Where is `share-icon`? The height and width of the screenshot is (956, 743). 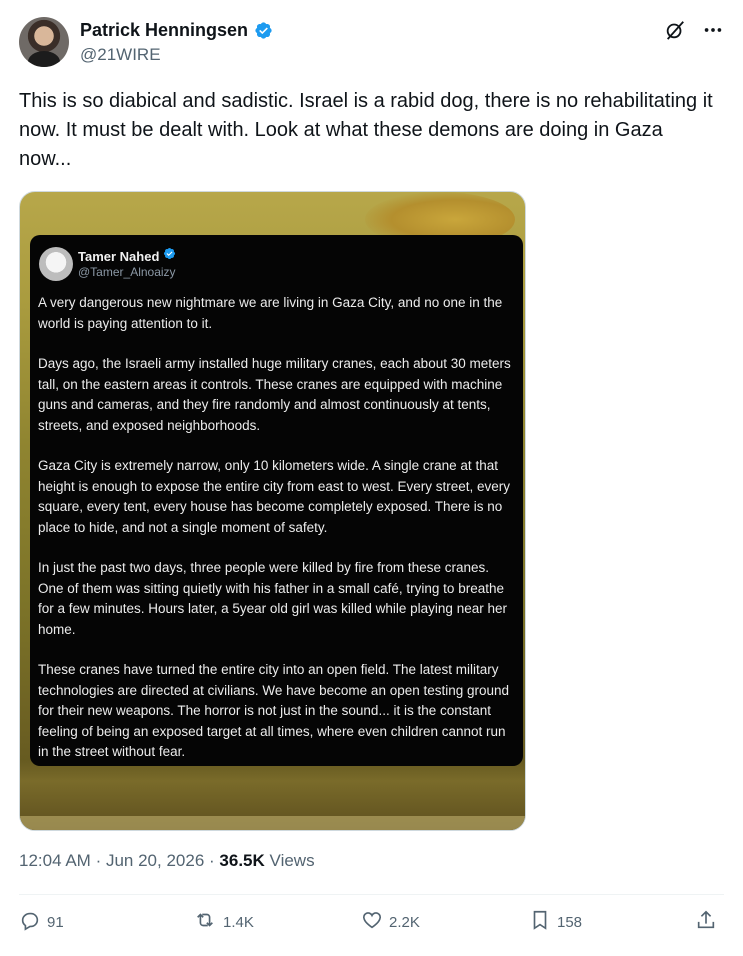 share-icon is located at coordinates (706, 922).